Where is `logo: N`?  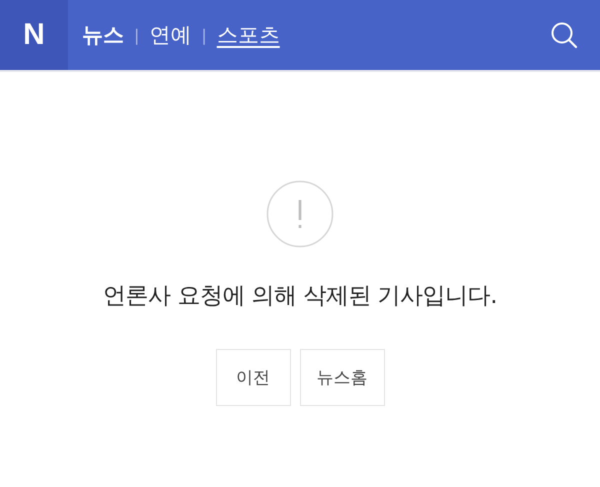
logo: N is located at coordinates (34, 35).